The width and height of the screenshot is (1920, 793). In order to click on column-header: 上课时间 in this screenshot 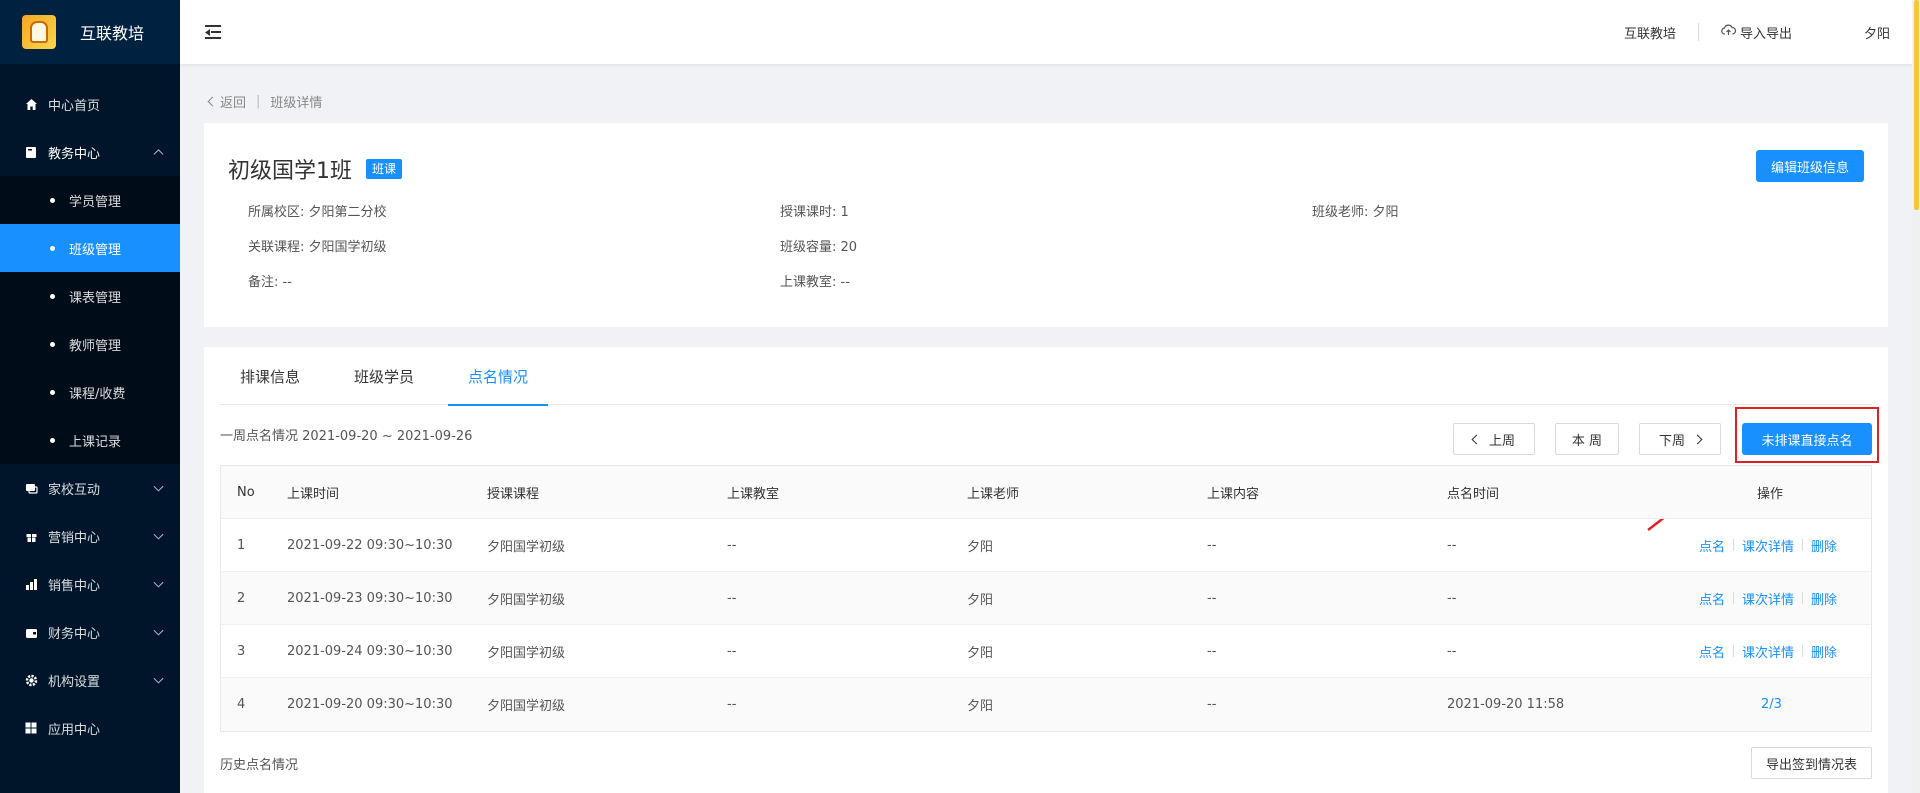, I will do `click(313, 494)`.